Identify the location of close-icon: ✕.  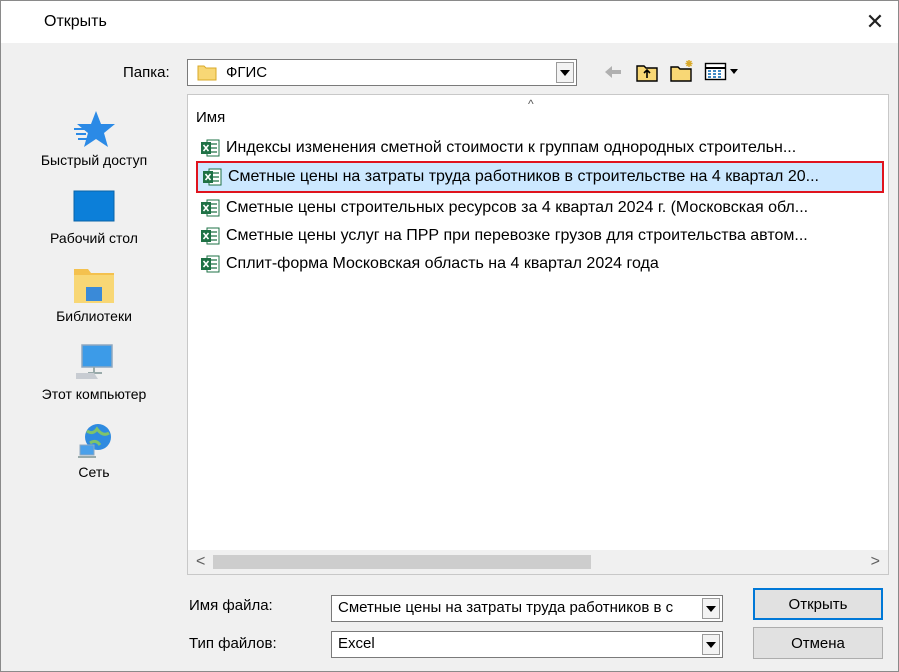
(875, 22).